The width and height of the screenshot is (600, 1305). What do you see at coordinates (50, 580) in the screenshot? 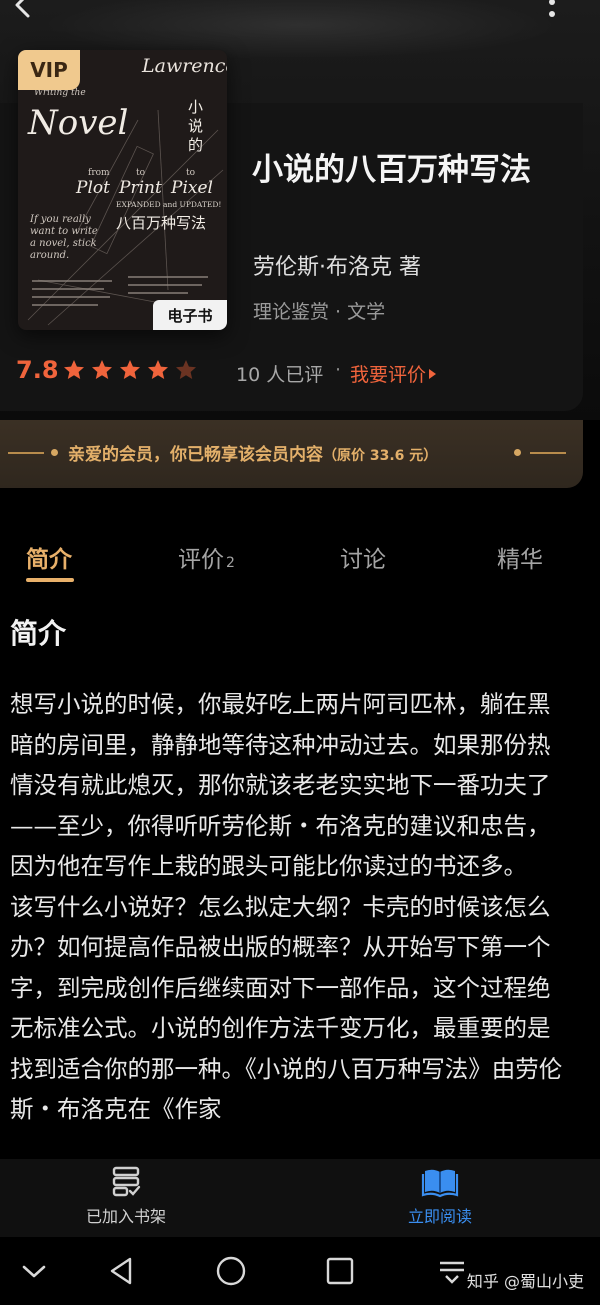
I see `tab-active-indicator` at bounding box center [50, 580].